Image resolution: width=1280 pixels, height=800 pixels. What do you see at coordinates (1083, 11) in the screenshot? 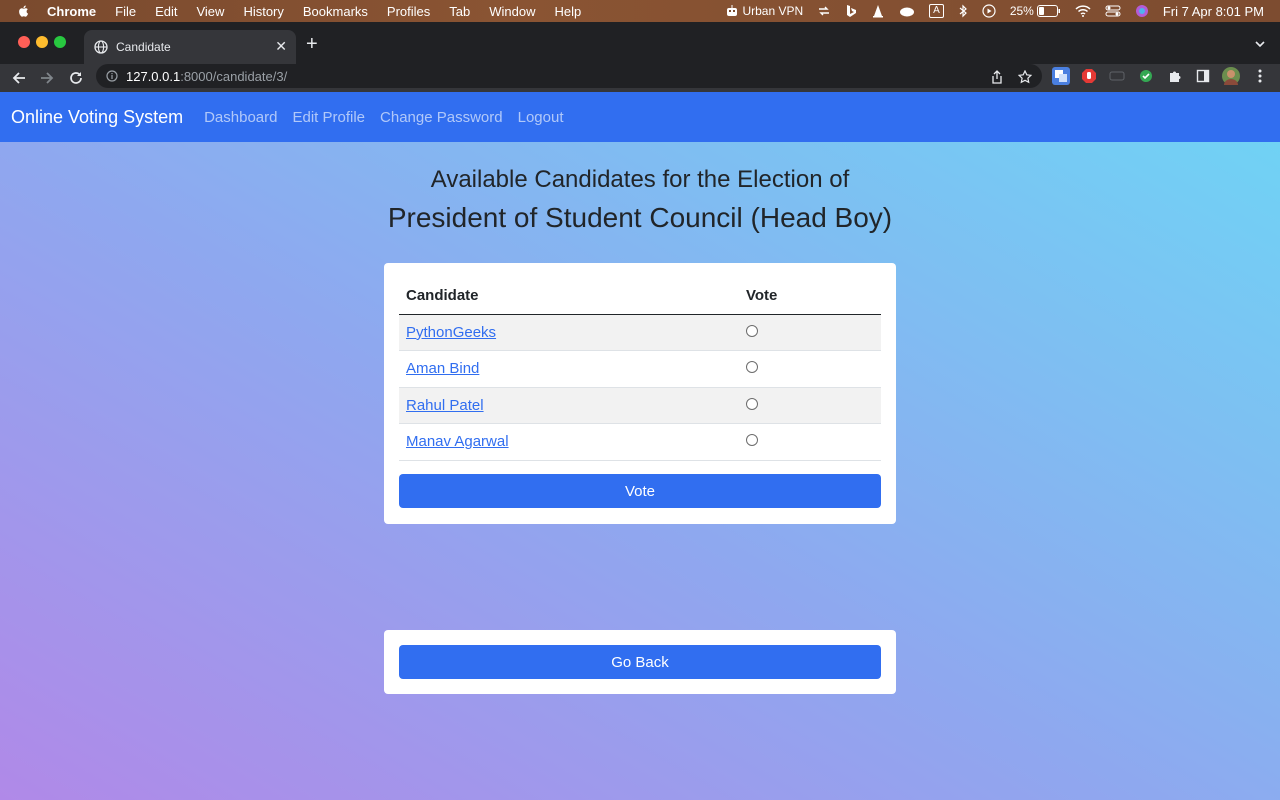
I see `wifi-icon` at bounding box center [1083, 11].